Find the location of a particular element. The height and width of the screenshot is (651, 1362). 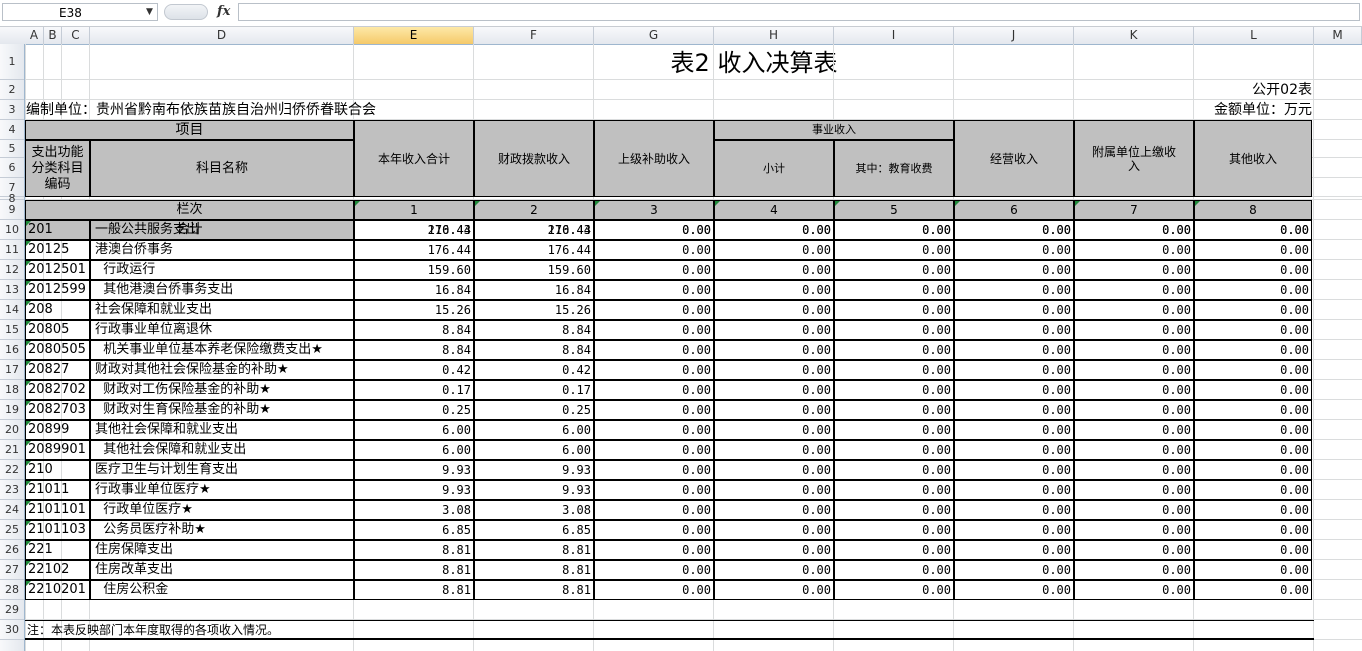

header-shiye: 事业收入 is located at coordinates (834, 130).